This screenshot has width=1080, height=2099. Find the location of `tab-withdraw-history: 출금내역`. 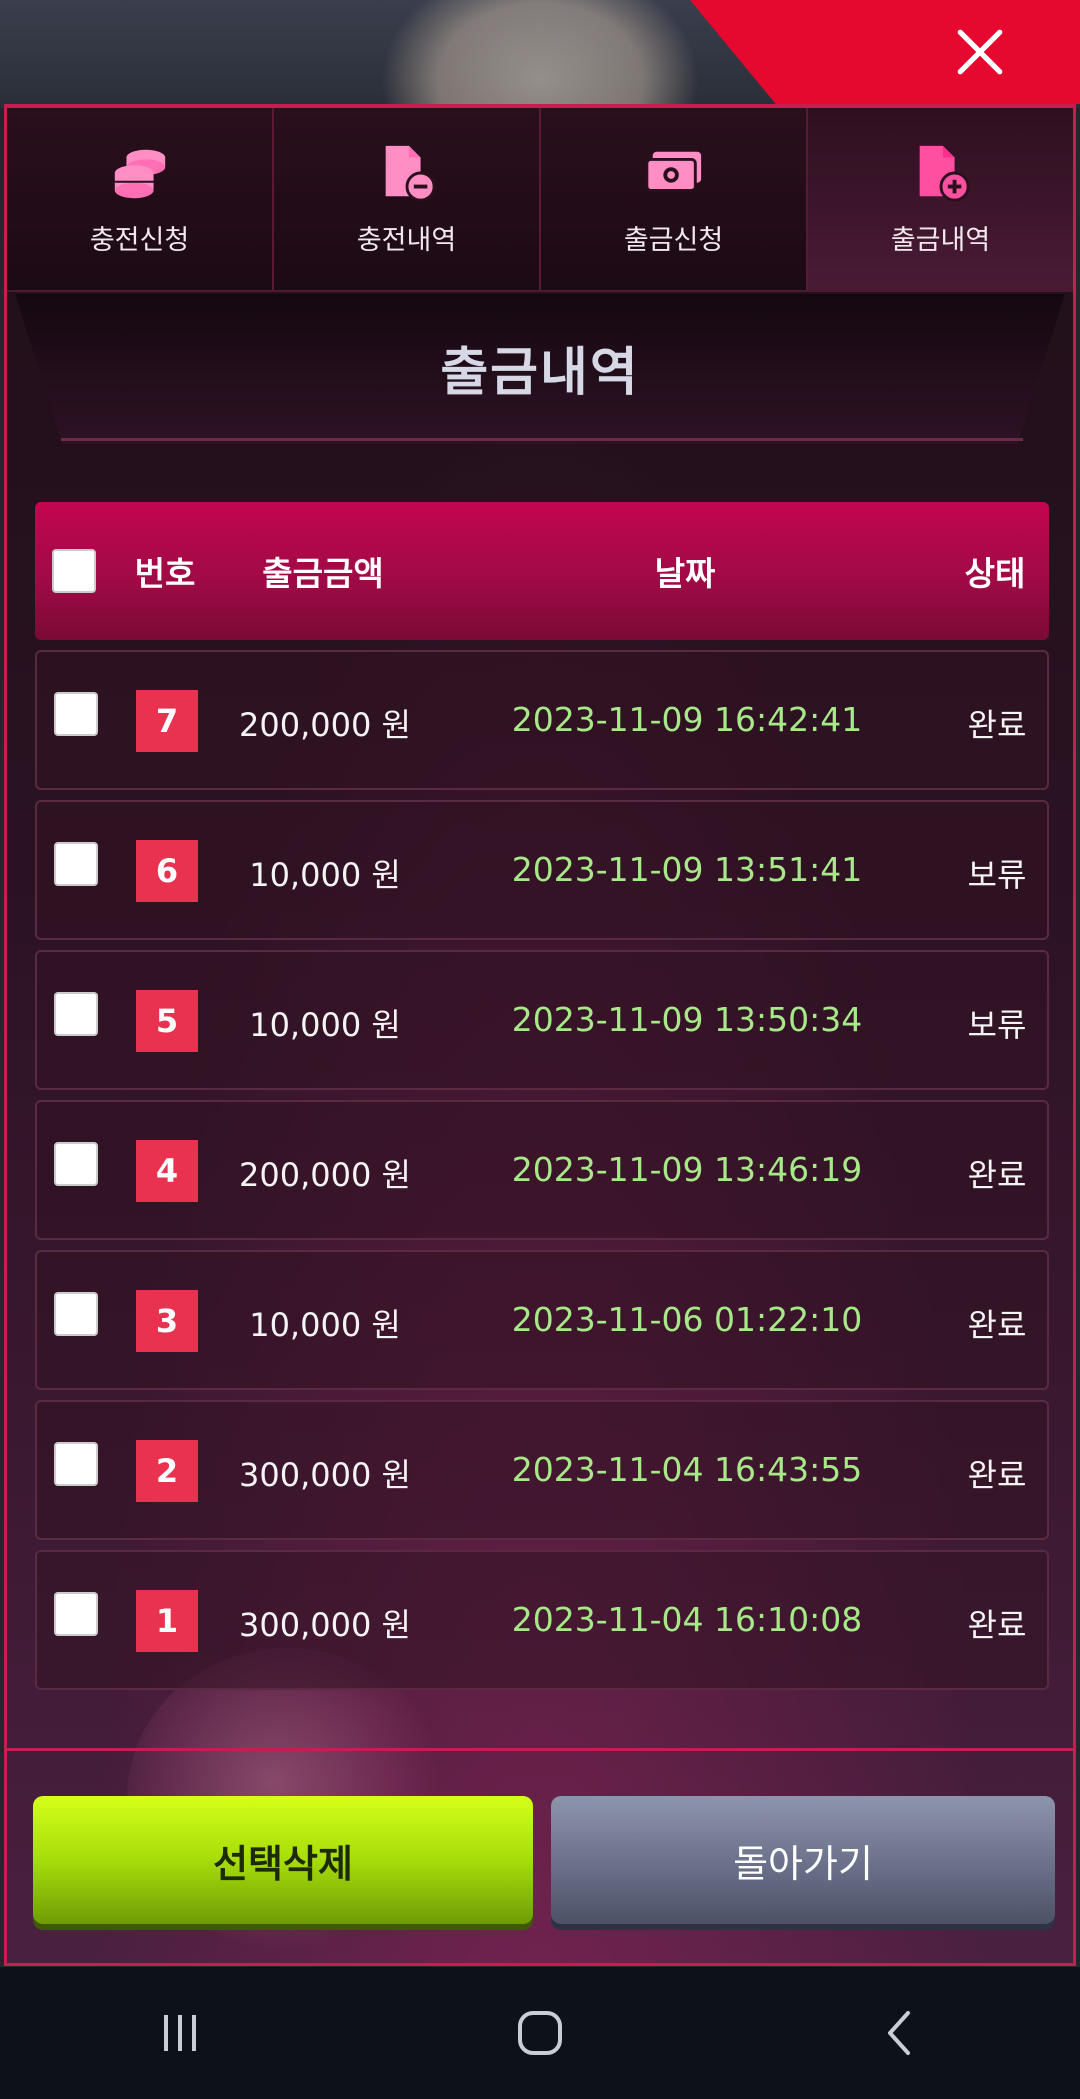

tab-withdraw-history: 출금내역 is located at coordinates (940, 199).